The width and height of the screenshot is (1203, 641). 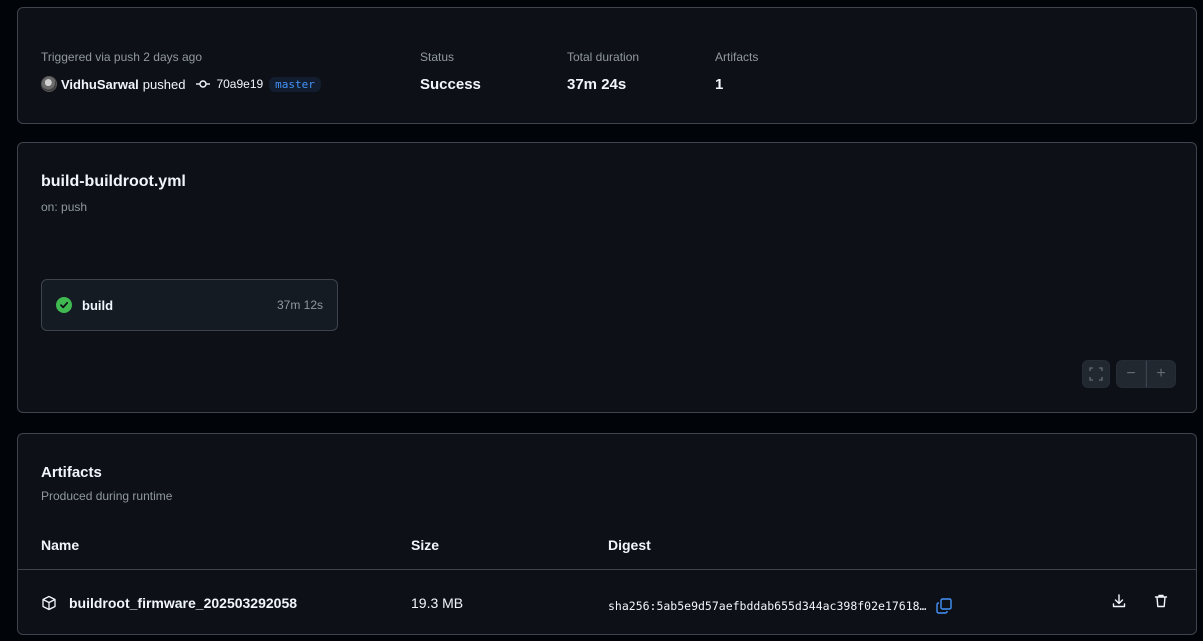 What do you see at coordinates (295, 84) in the screenshot?
I see `branch-badge: master` at bounding box center [295, 84].